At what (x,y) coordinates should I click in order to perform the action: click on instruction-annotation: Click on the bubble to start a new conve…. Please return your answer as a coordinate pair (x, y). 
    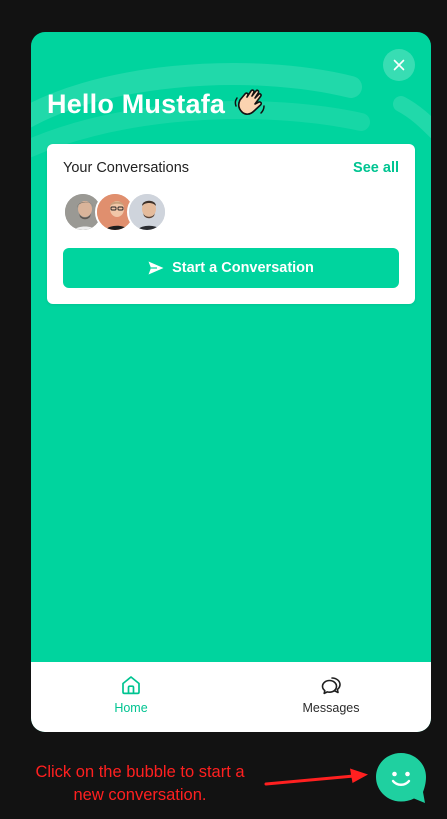
    Looking at the image, I should click on (140, 783).